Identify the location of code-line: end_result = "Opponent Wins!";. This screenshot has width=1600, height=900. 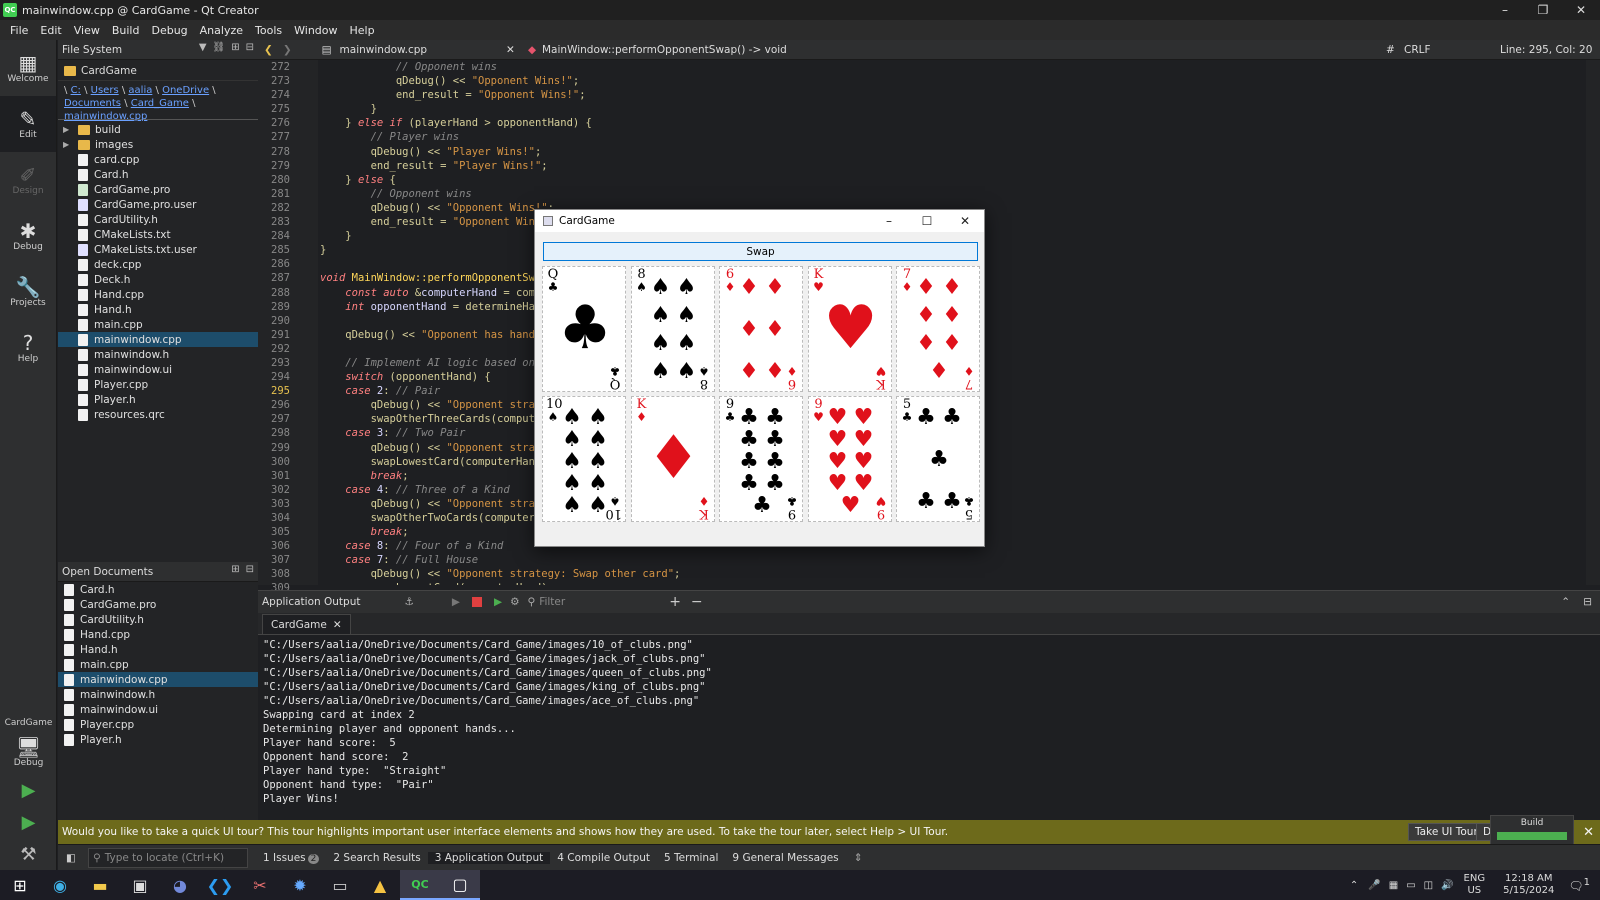
(952, 95).